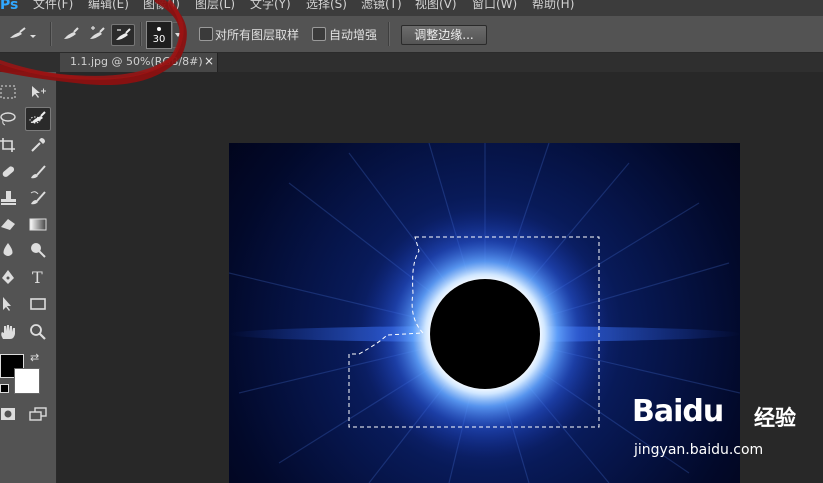 Image resolution: width=823 pixels, height=483 pixels. I want to click on menu-filter: 滤镜(T), so click(381, 6).